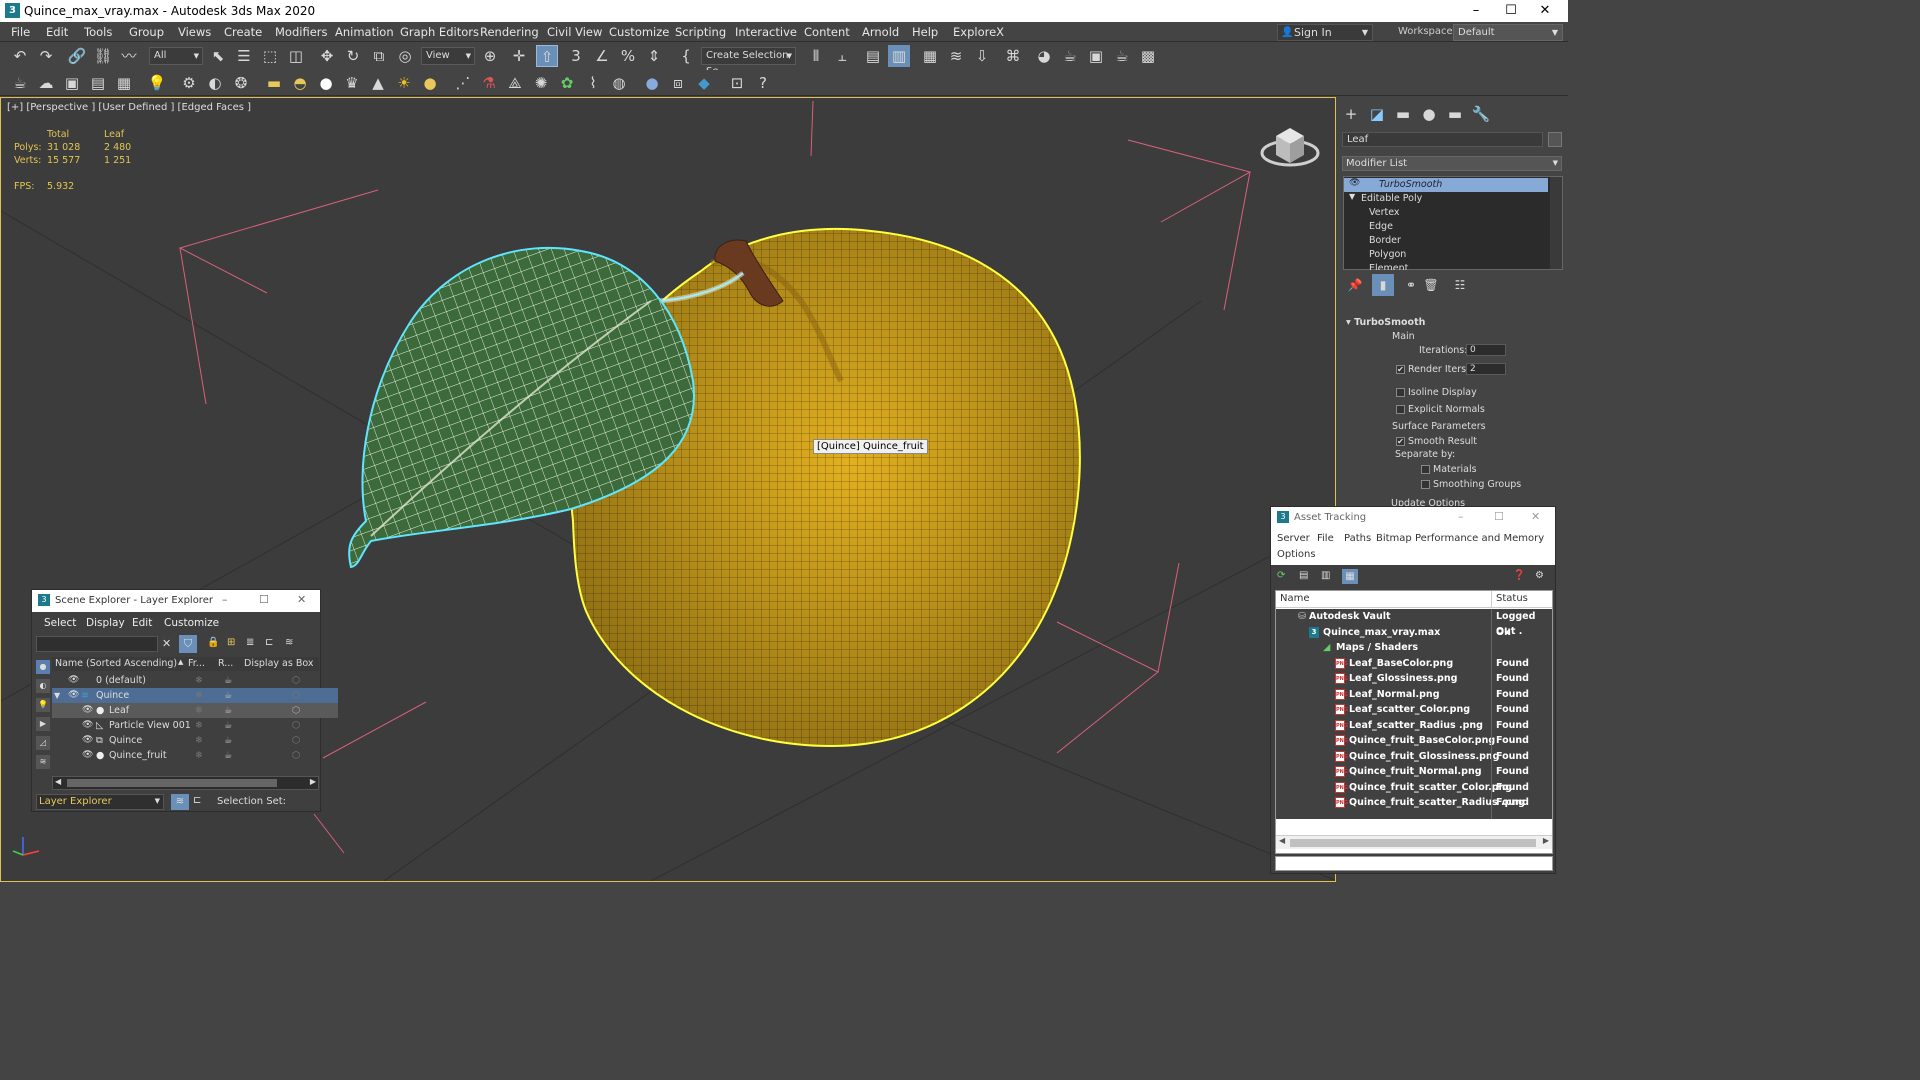 The width and height of the screenshot is (1920, 1080). I want to click on hierarchy-icon: ▬, so click(1403, 114).